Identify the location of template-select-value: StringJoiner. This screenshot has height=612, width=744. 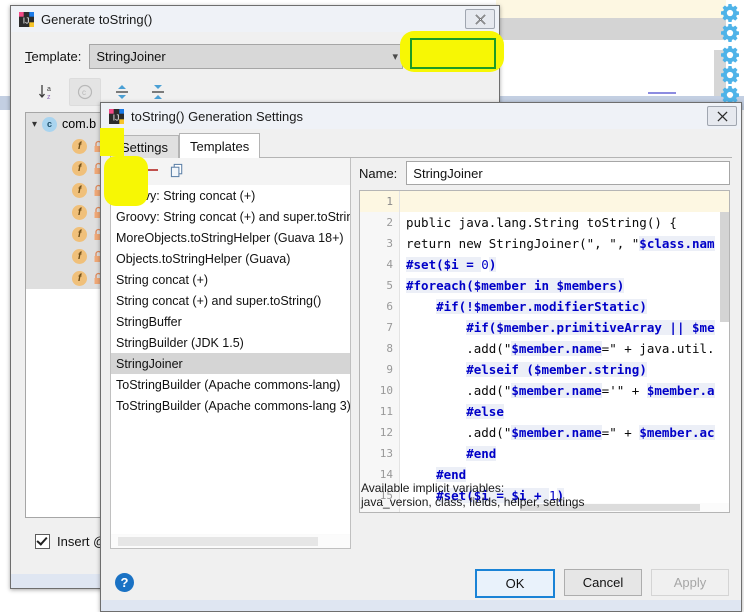
(131, 56).